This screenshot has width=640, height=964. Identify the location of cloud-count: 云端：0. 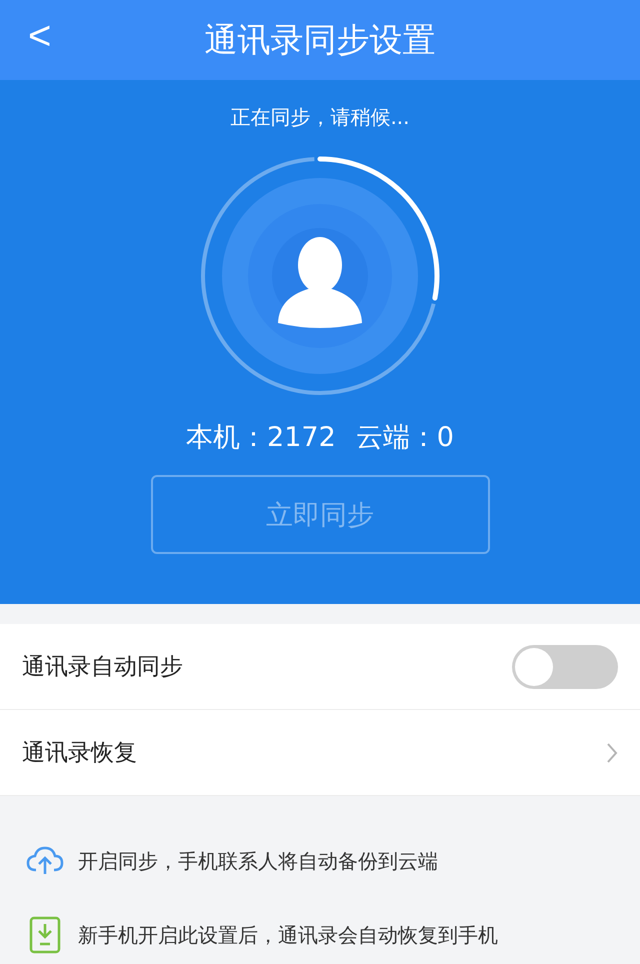
(405, 438).